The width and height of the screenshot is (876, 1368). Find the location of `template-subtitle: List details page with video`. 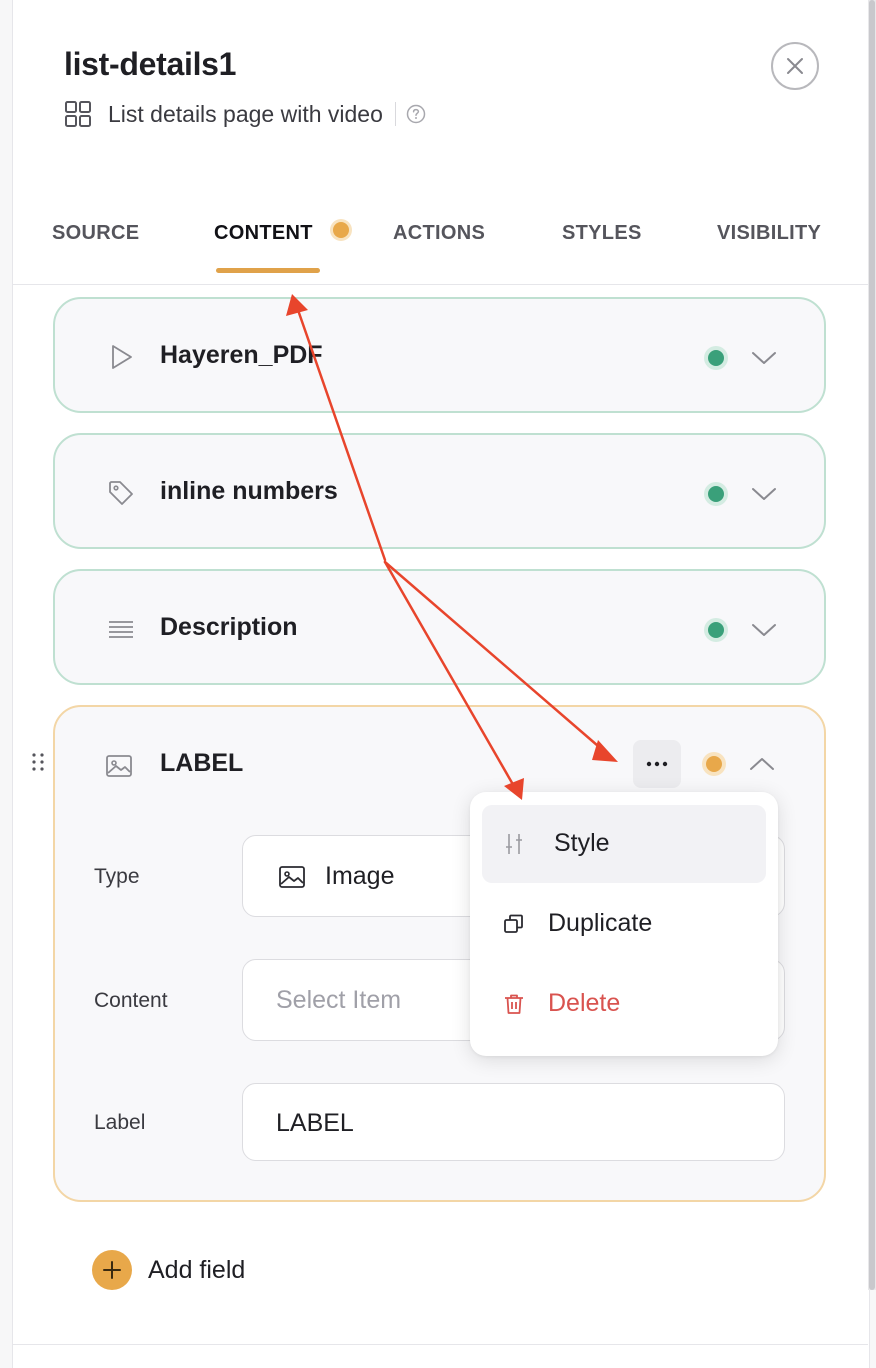

template-subtitle: List details page with video is located at coordinates (245, 114).